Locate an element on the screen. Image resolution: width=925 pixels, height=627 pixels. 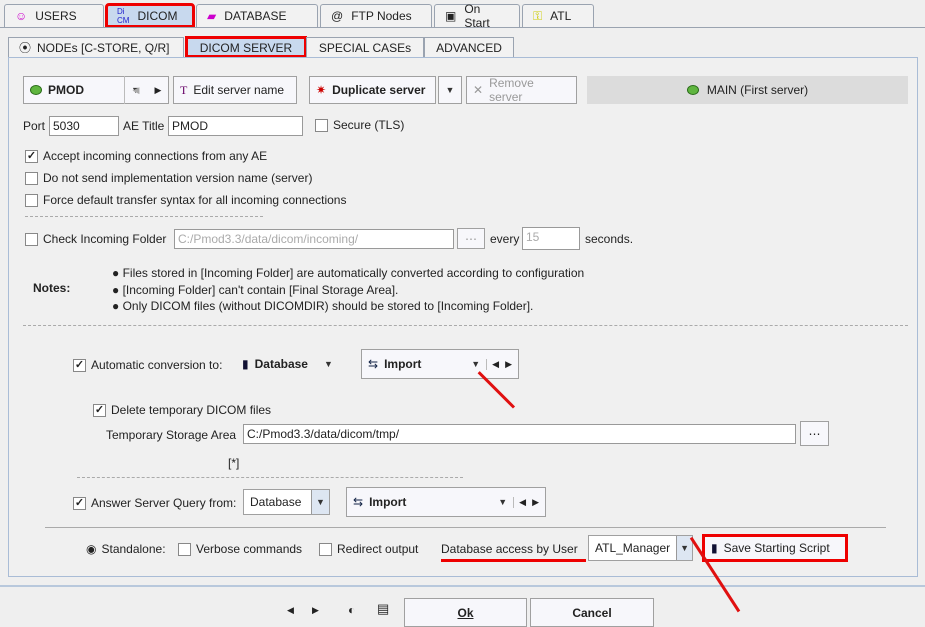
users-icon: ☺ is located at coordinates (21, 16).